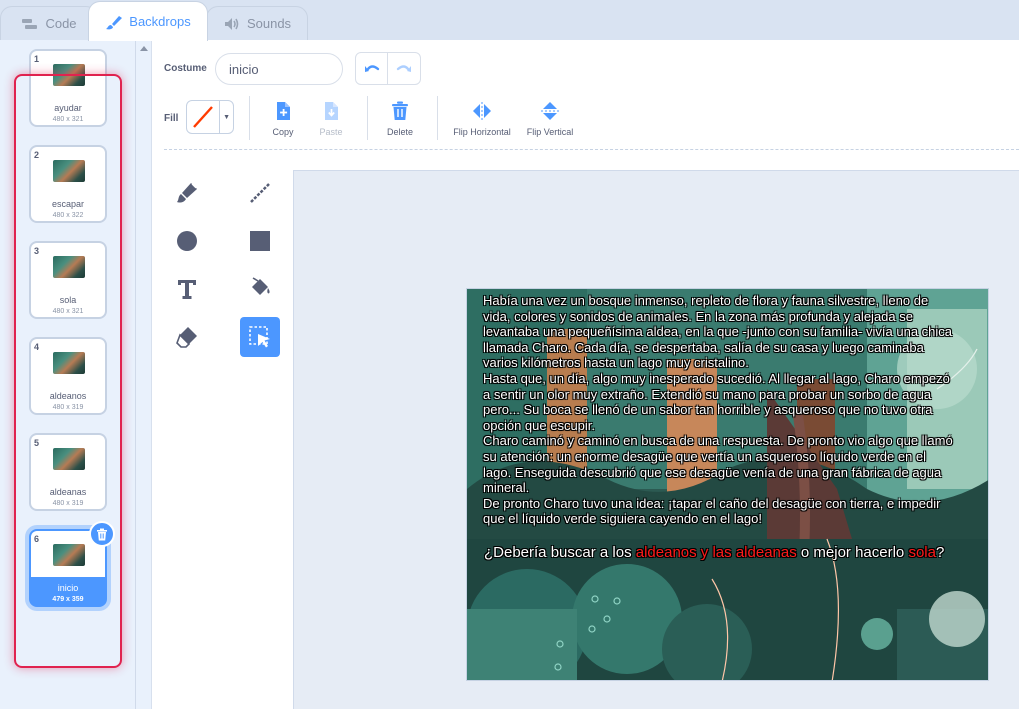 The image size is (1019, 709). I want to click on tab-code: Code, so click(49, 23).